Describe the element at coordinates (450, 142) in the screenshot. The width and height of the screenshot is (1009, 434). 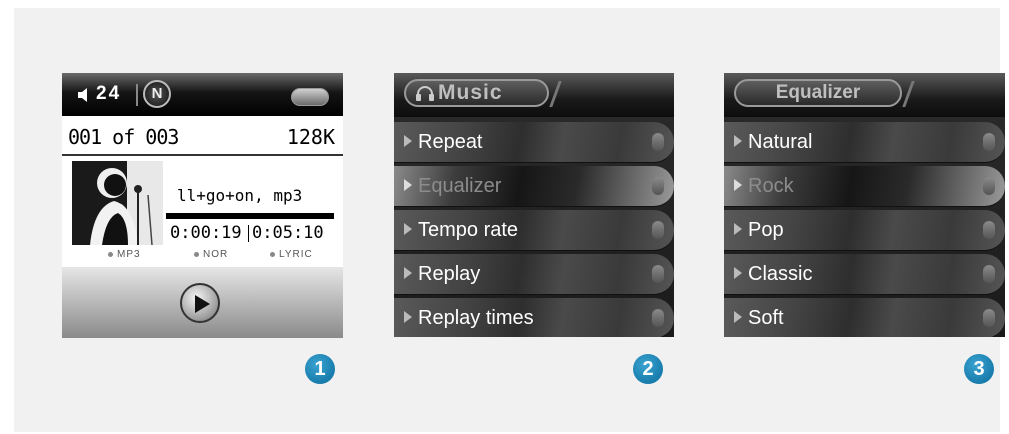
I see `menu-item-label: Repeat` at that location.